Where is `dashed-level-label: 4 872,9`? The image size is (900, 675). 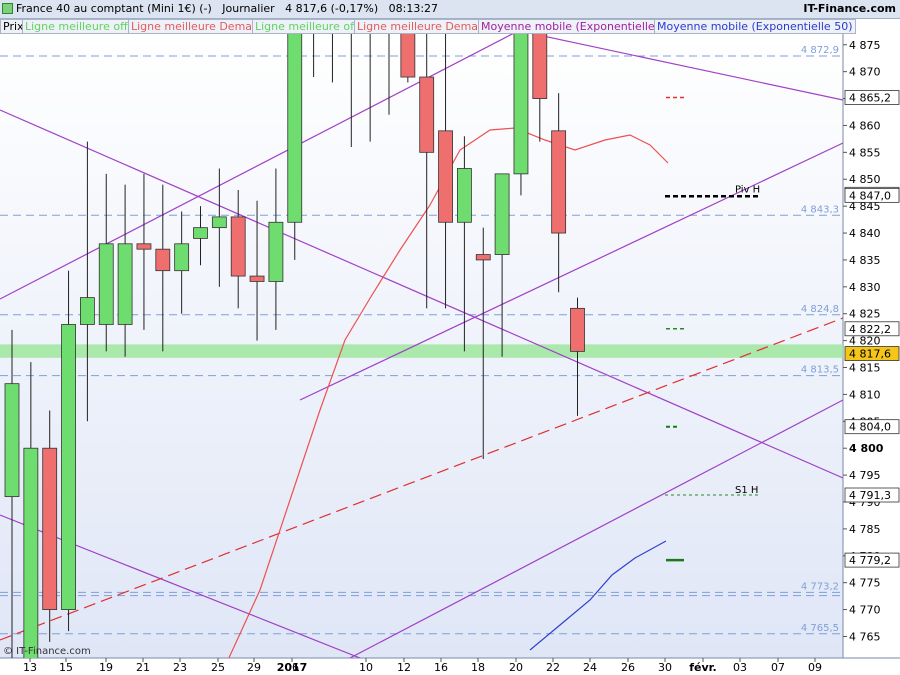 dashed-level-label: 4 872,9 is located at coordinates (820, 50).